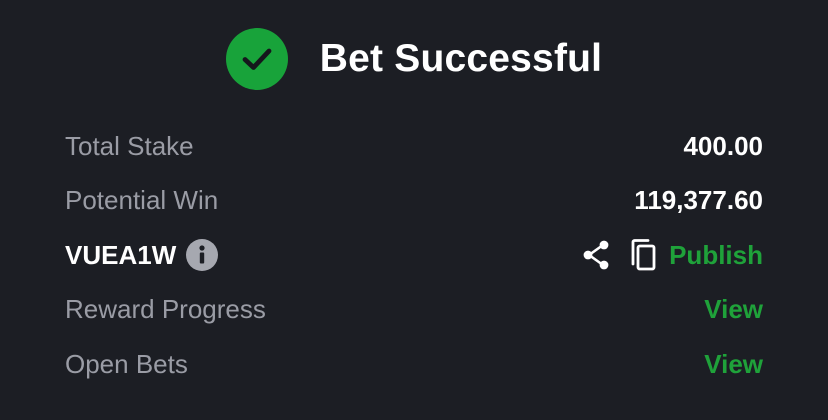 This screenshot has height=420, width=828. Describe the element at coordinates (414, 146) in the screenshot. I see `total-stake-row: Total Stake 400.00` at that location.